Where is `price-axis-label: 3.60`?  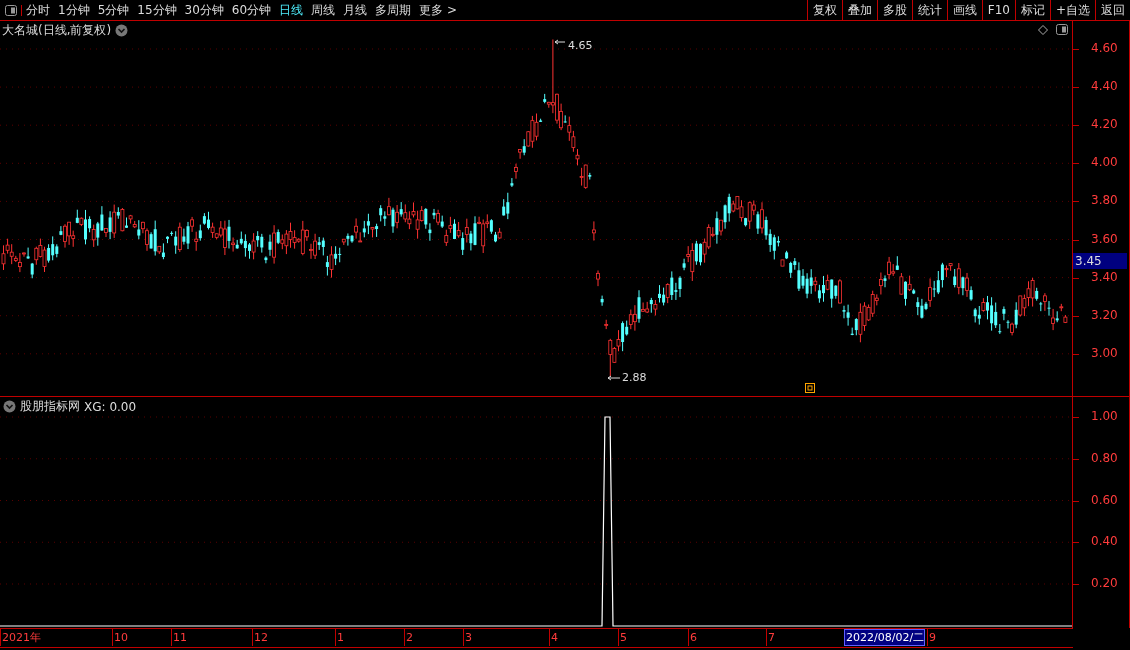 price-axis-label: 3.60 is located at coordinates (1104, 238).